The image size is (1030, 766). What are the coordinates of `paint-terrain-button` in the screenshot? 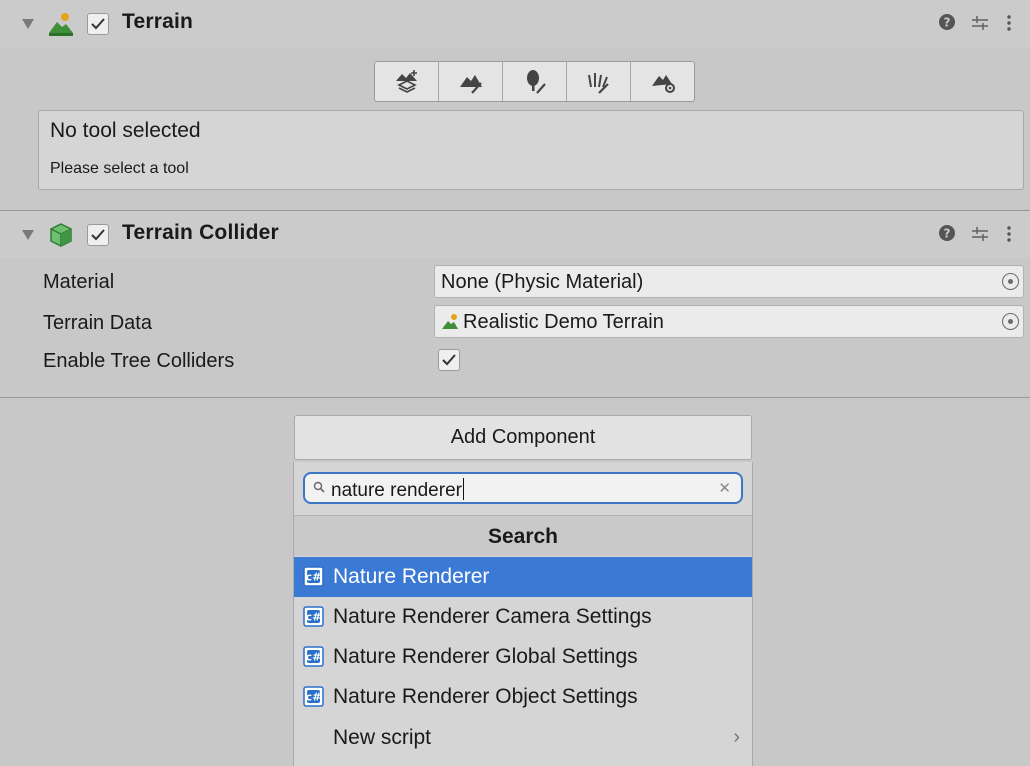 It's located at (471, 81).